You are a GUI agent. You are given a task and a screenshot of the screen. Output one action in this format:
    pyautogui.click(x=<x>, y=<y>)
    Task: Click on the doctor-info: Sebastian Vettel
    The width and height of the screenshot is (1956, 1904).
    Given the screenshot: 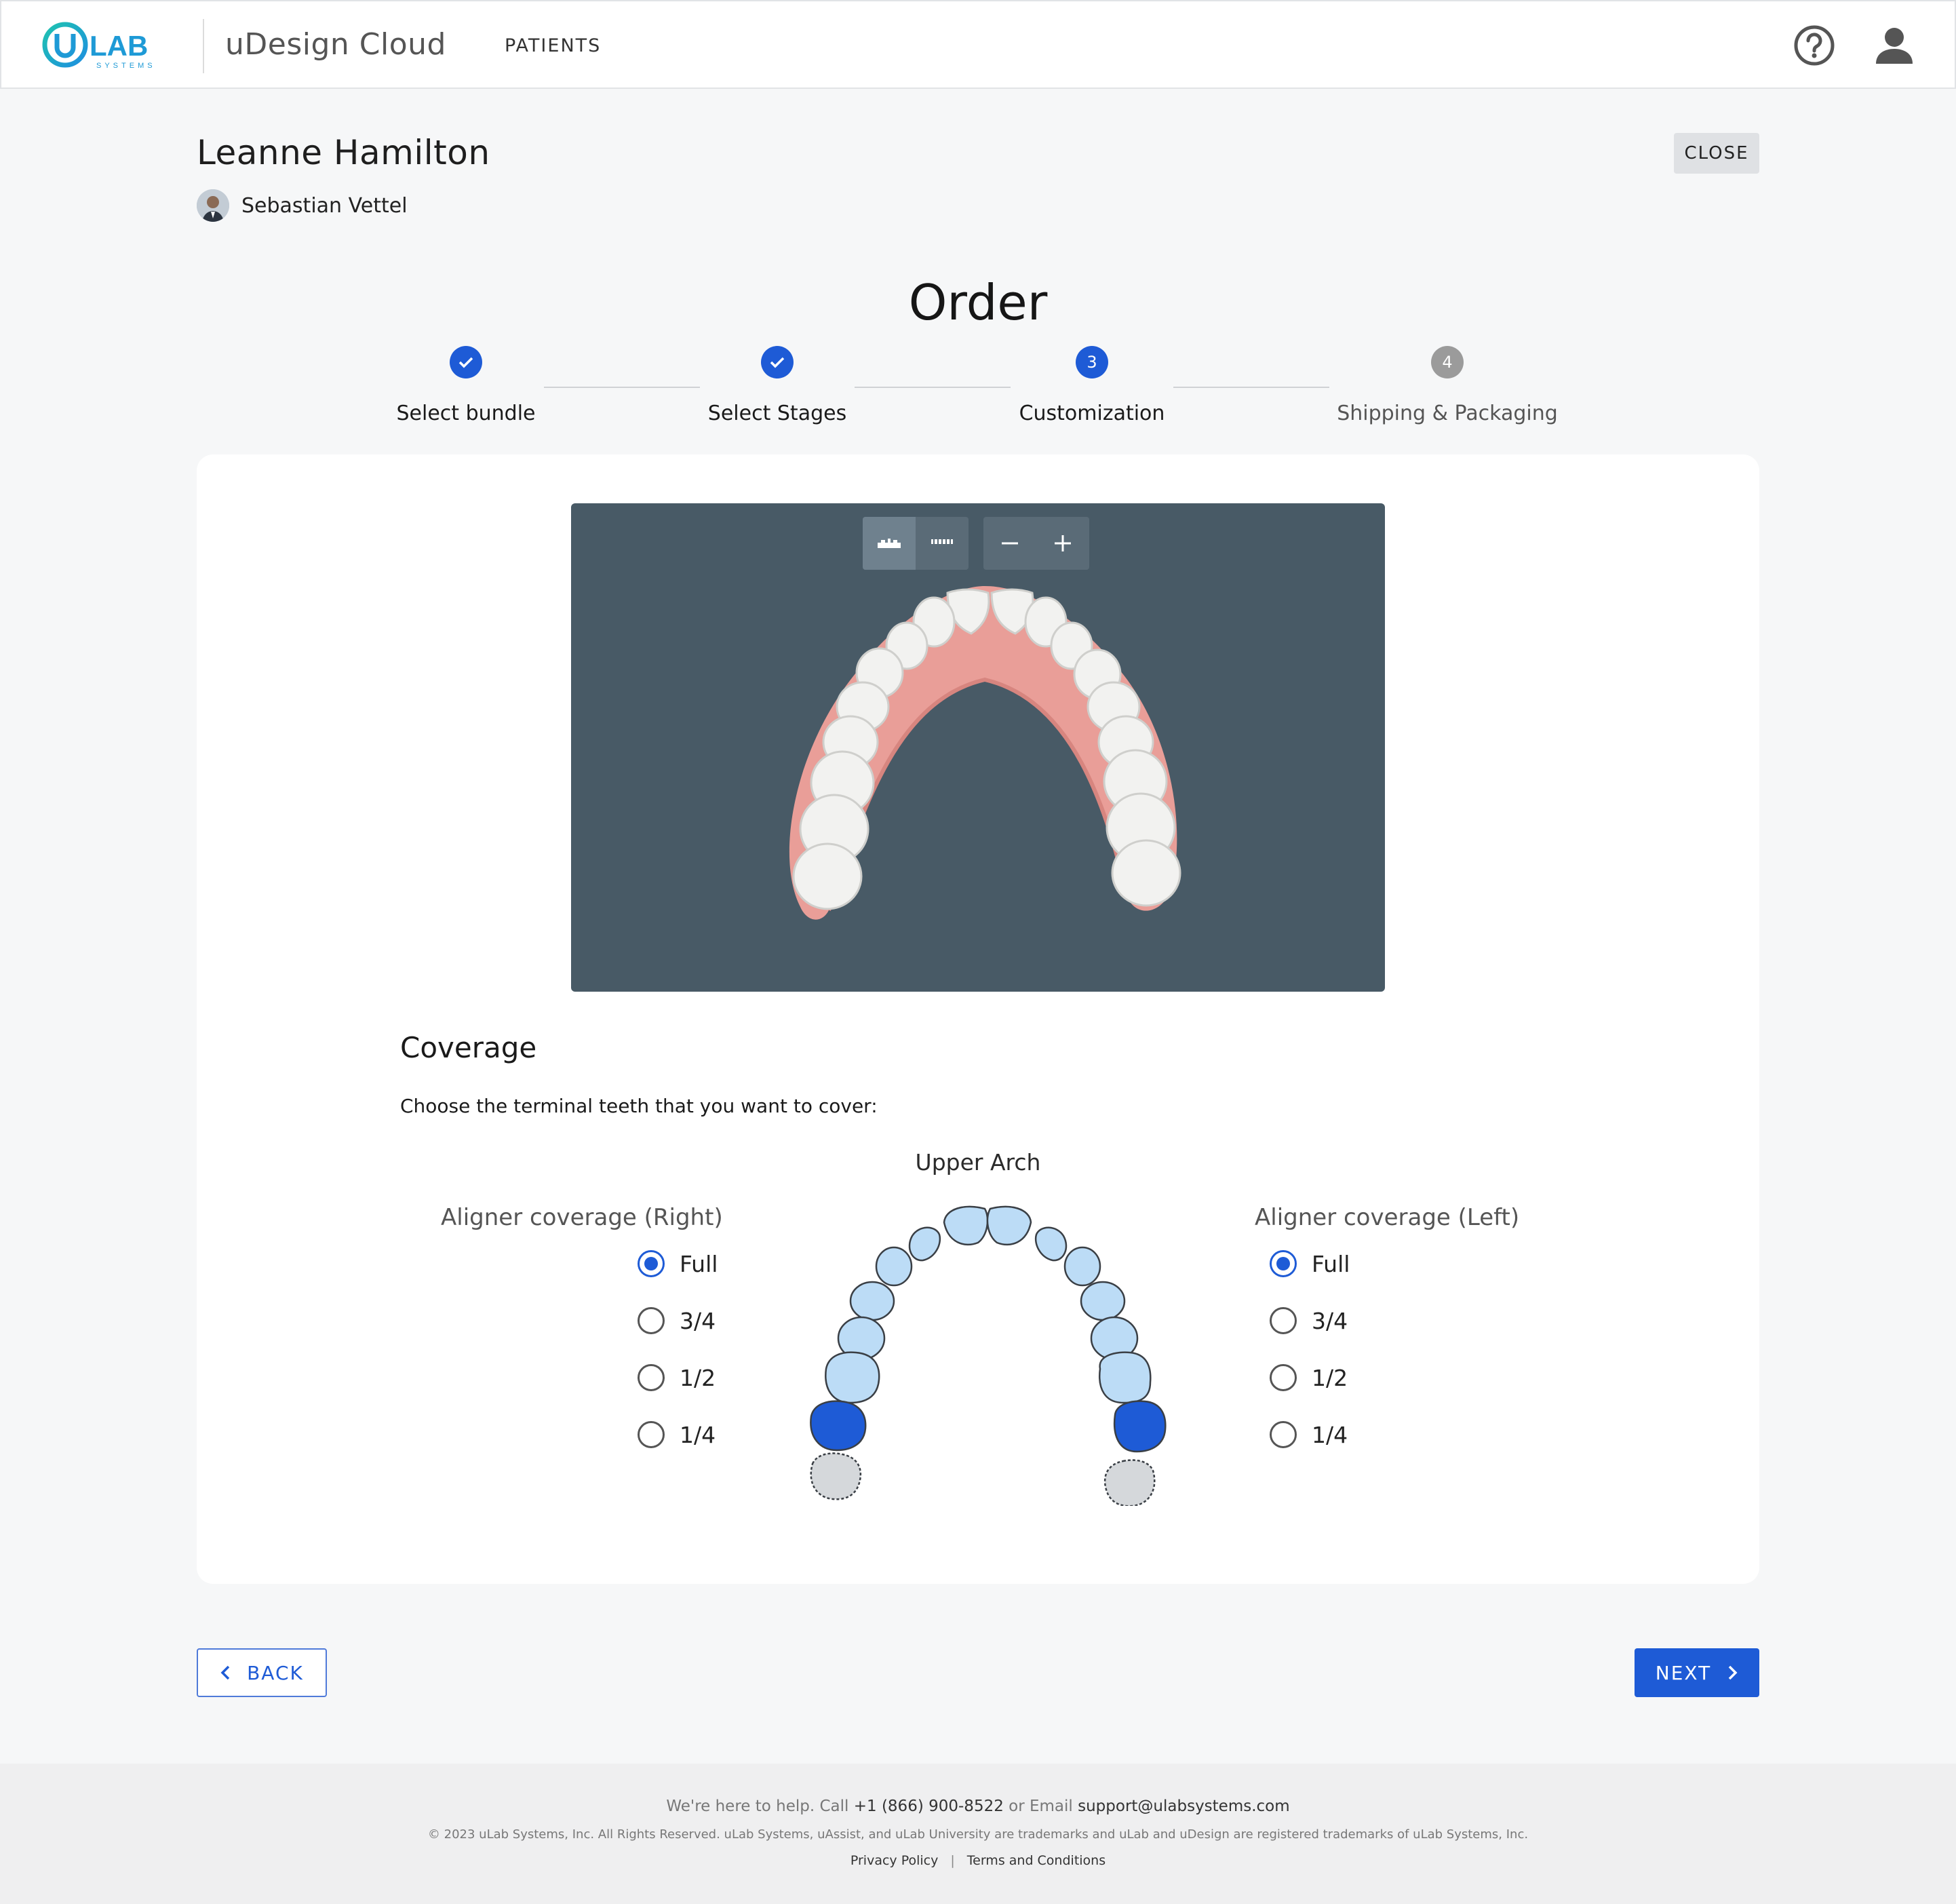 What is the action you would take?
    pyautogui.click(x=302, y=206)
    